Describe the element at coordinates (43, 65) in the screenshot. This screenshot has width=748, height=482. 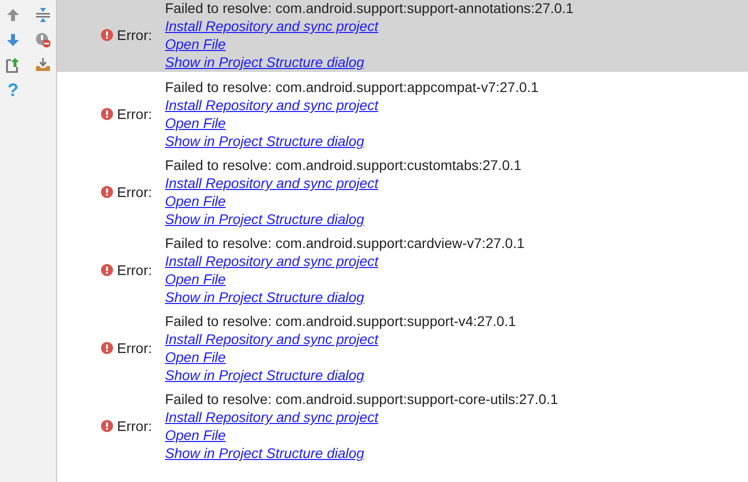
I see `download-icon` at that location.